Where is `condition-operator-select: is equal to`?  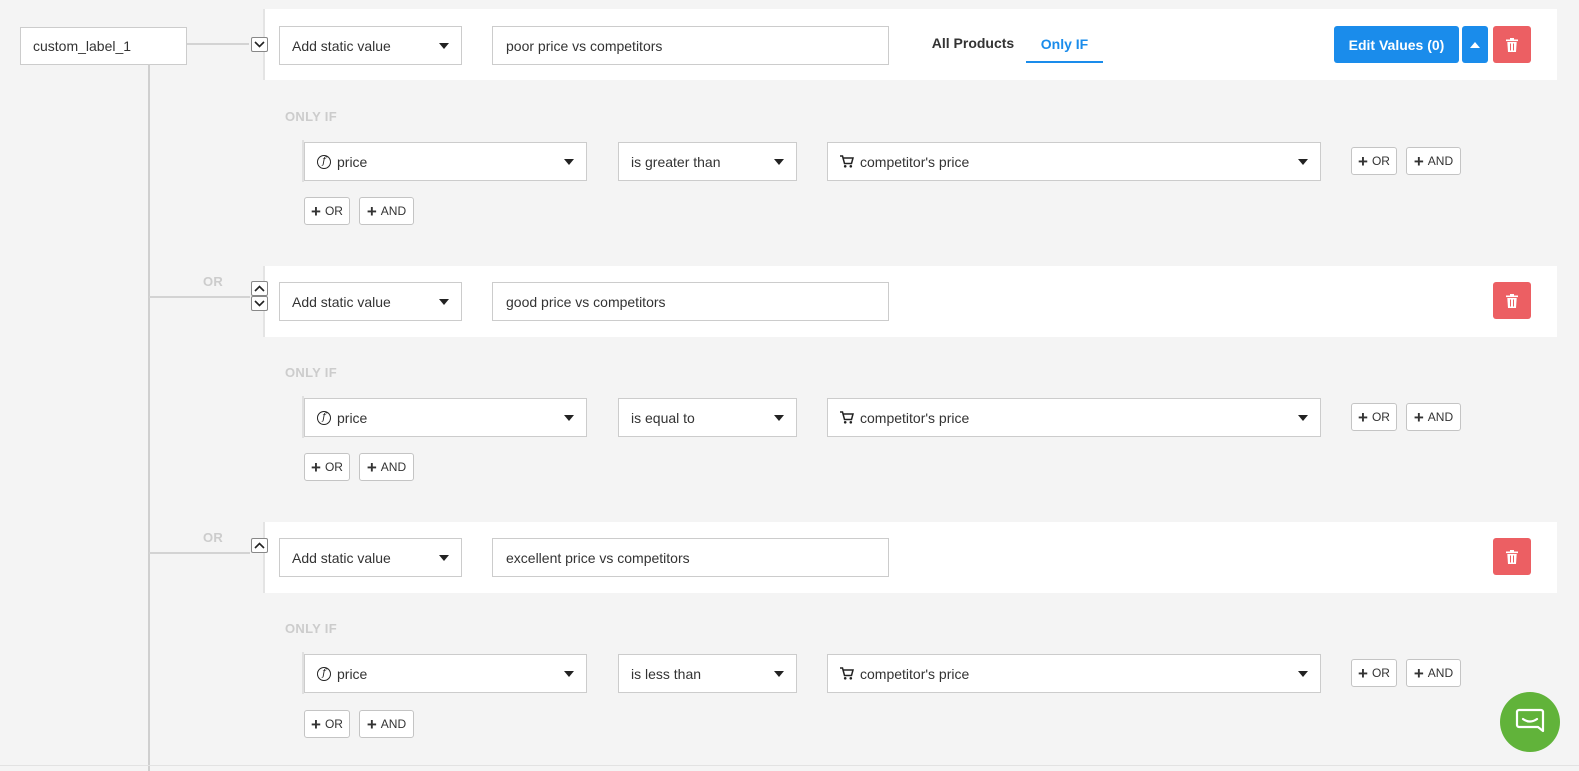 condition-operator-select: is equal to is located at coordinates (707, 417).